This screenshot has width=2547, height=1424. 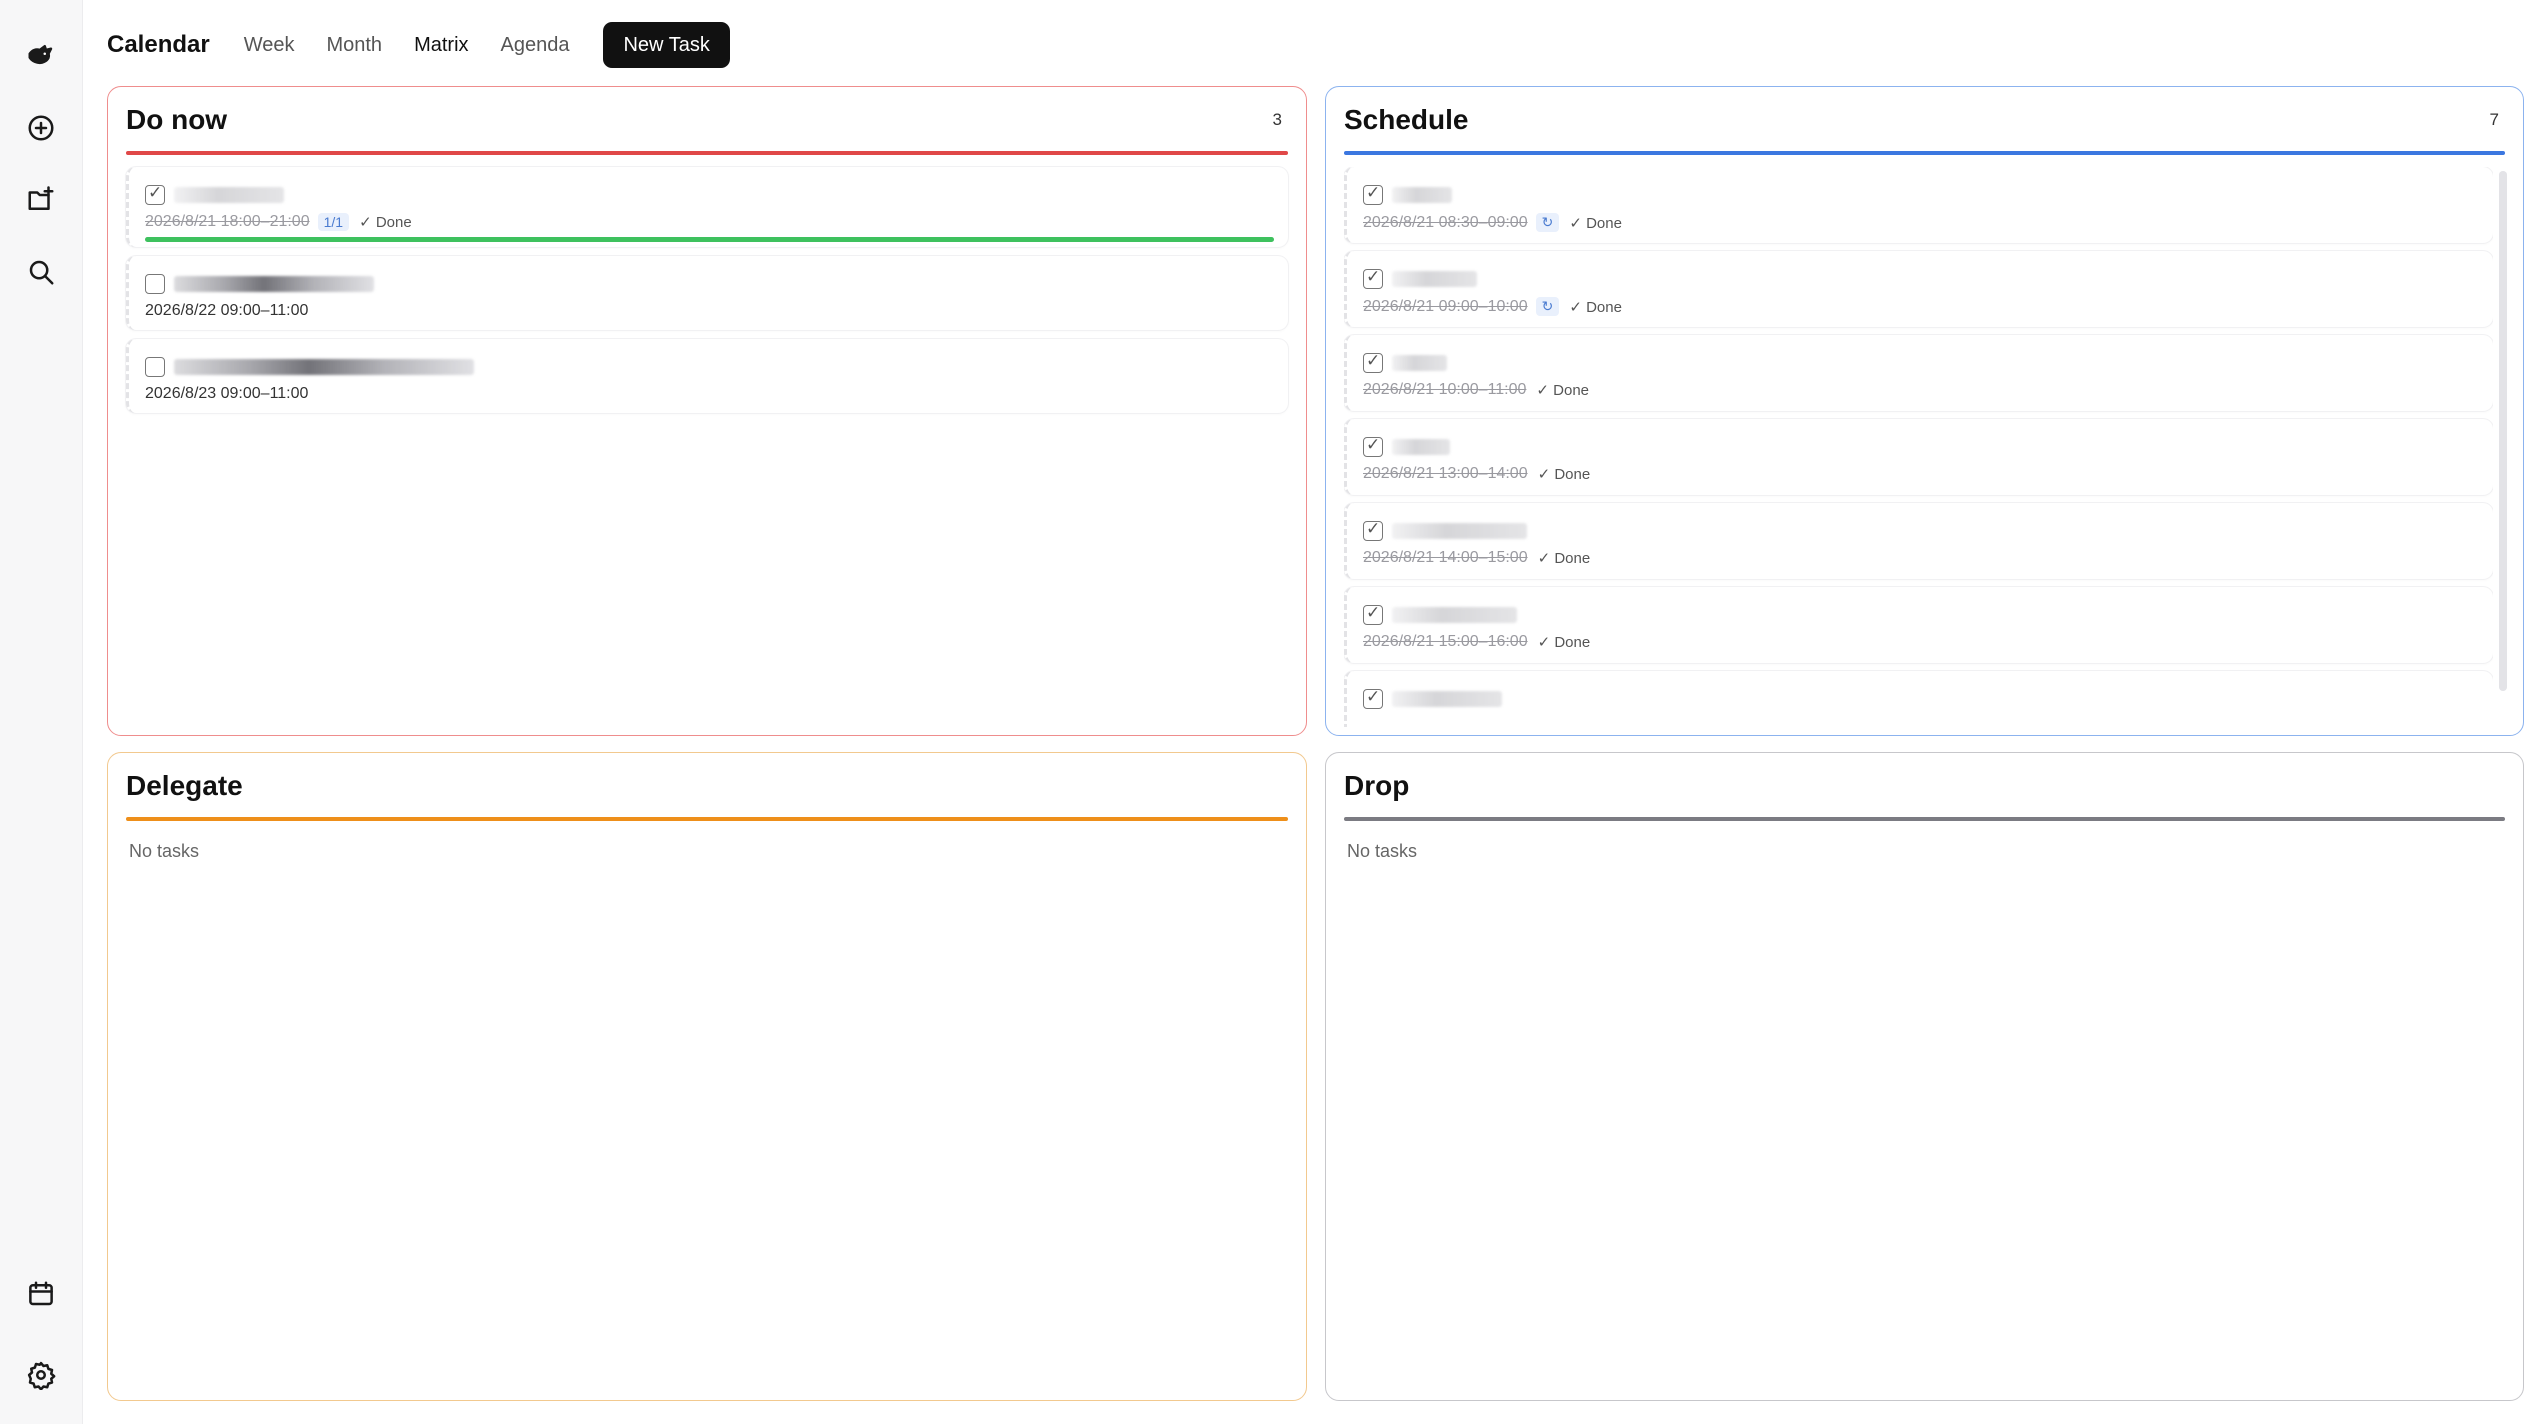 What do you see at coordinates (41, 200) in the screenshot?
I see `add-folder-icon` at bounding box center [41, 200].